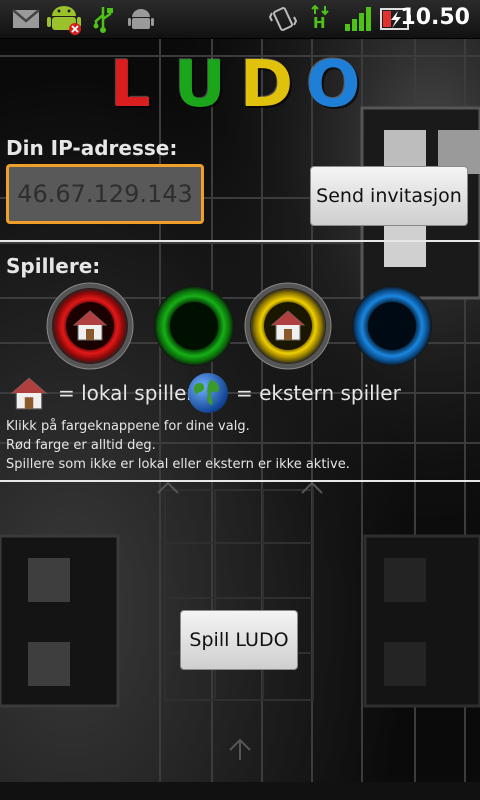  What do you see at coordinates (358, 19) in the screenshot?
I see `signal-icon` at bounding box center [358, 19].